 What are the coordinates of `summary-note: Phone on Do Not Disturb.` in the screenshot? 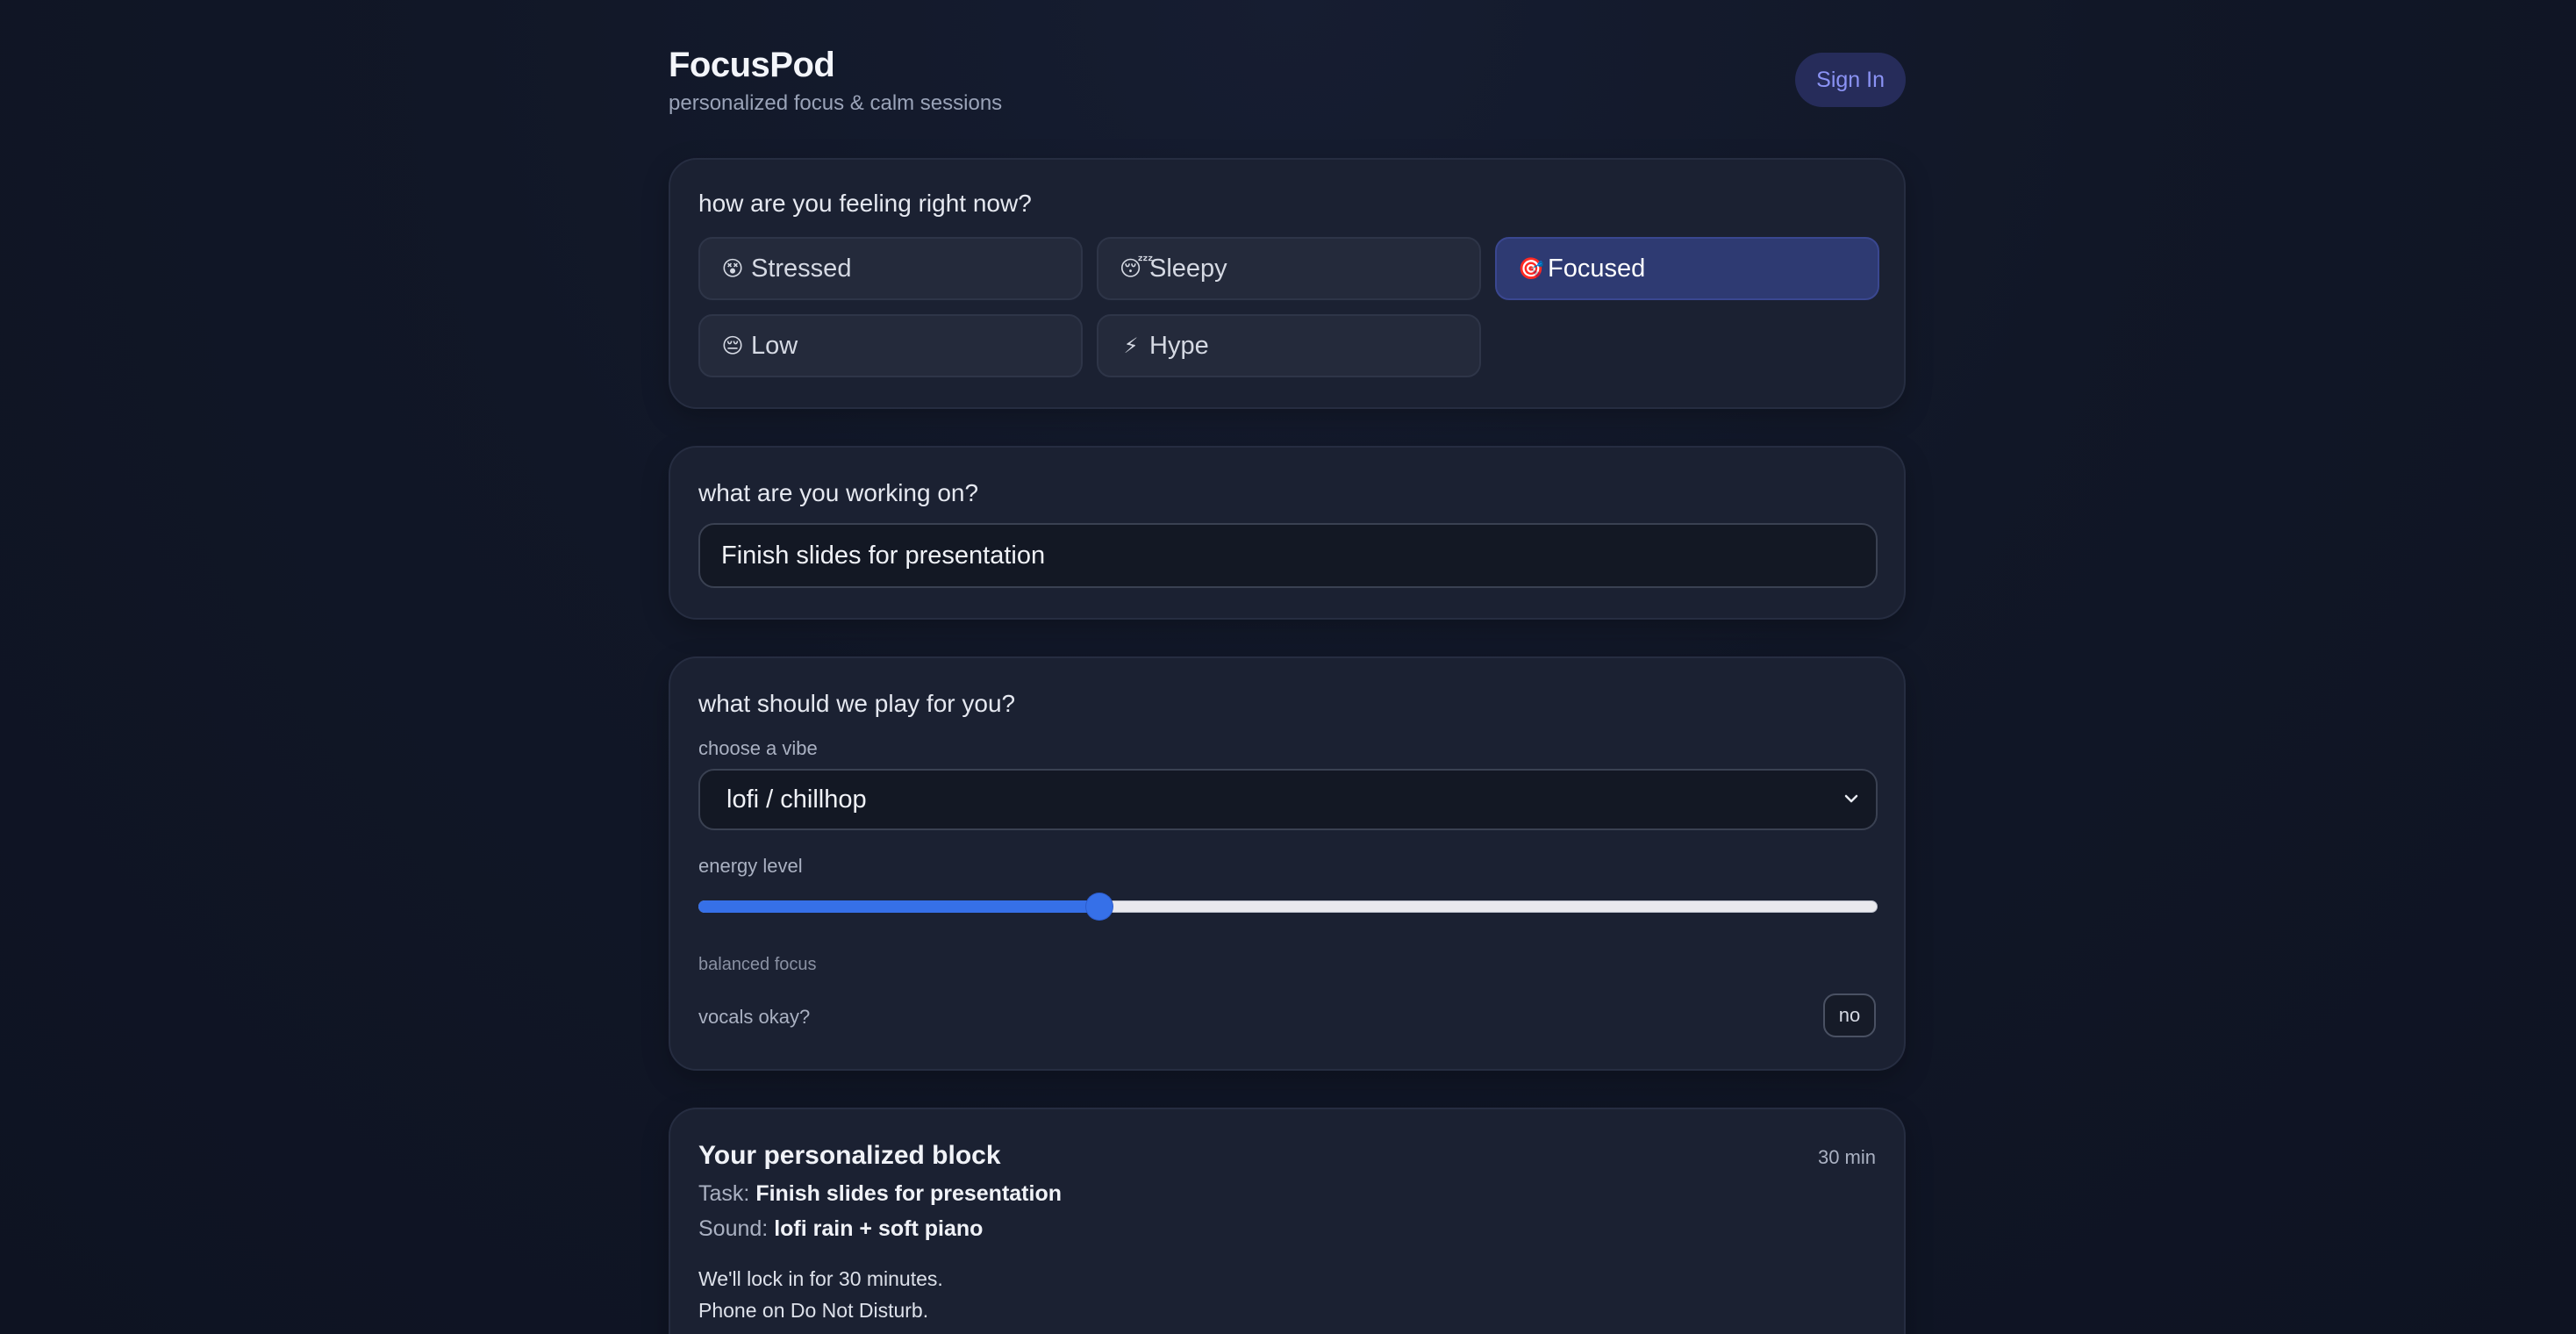 It's located at (813, 1310).